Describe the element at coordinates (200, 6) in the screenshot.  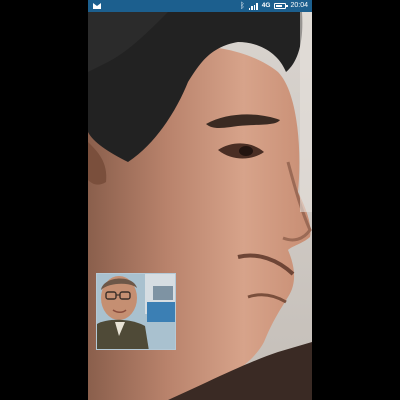
I see `status-bar: ᛒ 4G 20:04` at that location.